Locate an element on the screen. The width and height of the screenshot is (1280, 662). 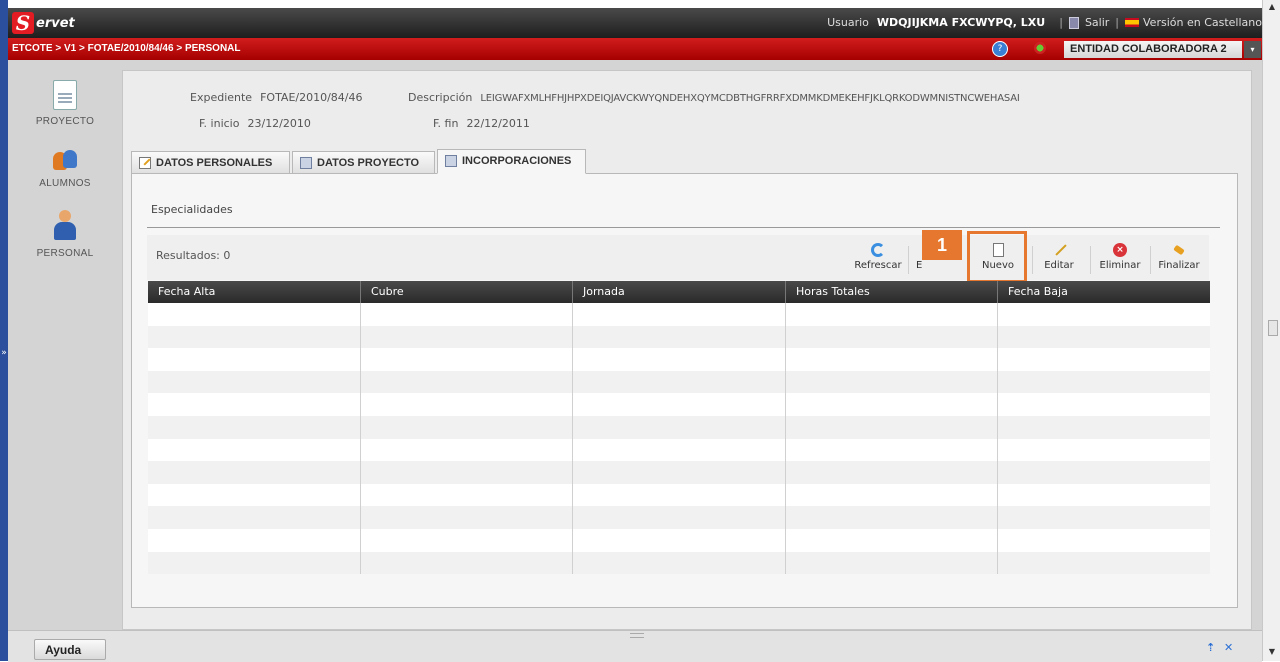
tab-incorporaciones: INCORPORACIONES is located at coordinates (511, 161).